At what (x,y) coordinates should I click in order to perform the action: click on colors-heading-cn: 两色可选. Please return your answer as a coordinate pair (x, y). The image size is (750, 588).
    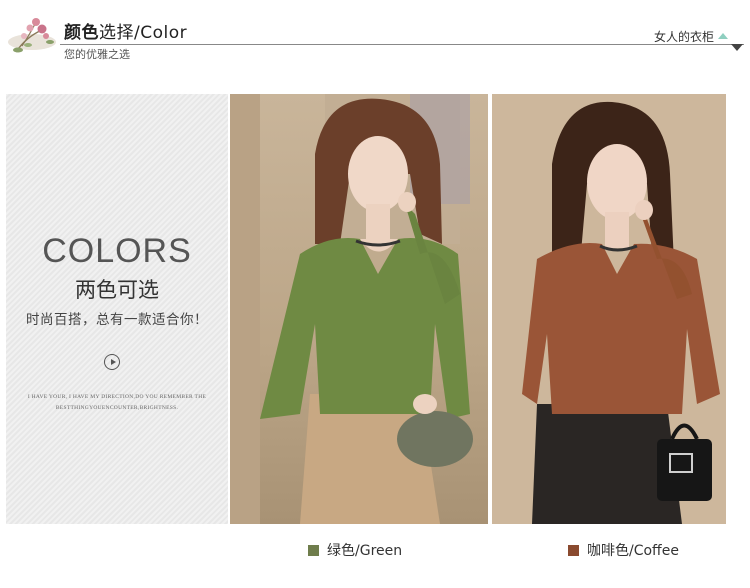
    Looking at the image, I should click on (117, 290).